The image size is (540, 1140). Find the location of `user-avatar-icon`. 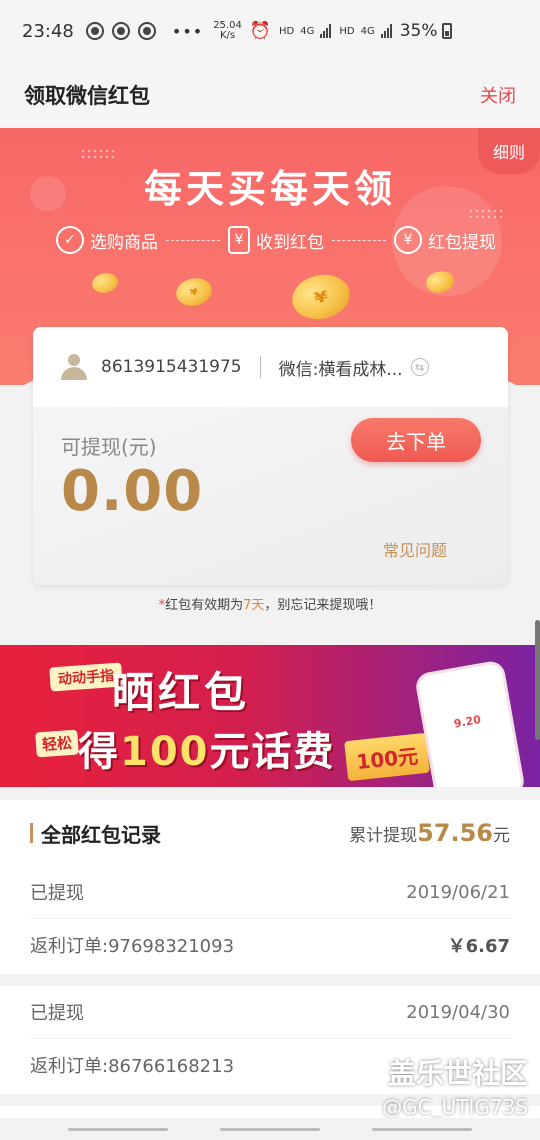

user-avatar-icon is located at coordinates (74, 367).